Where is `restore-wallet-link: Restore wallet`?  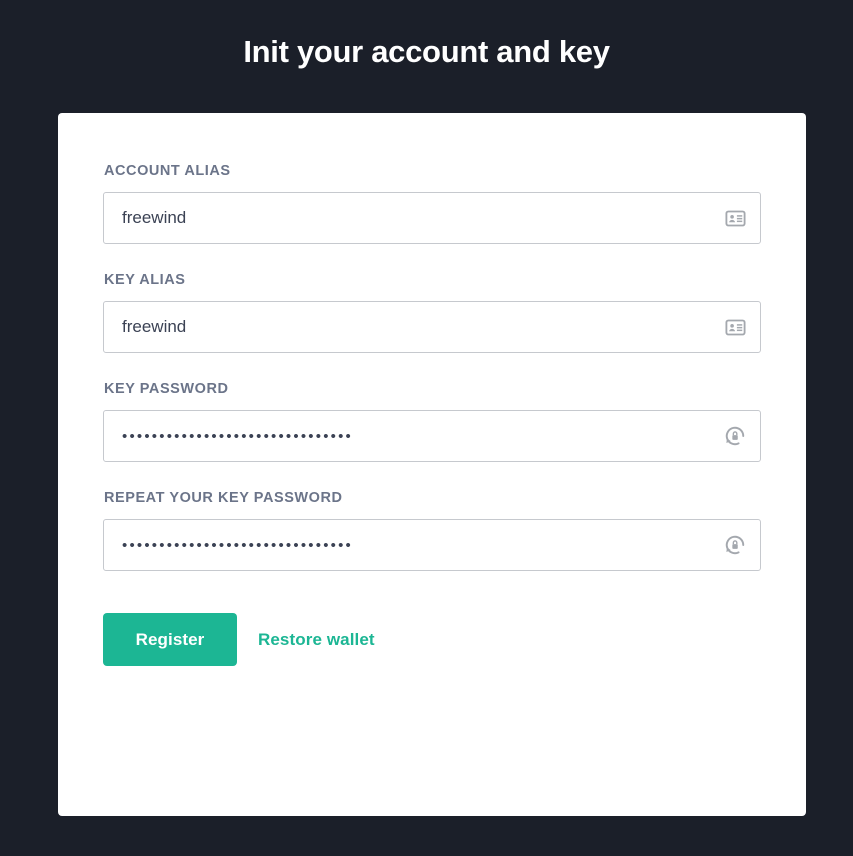
restore-wallet-link: Restore wallet is located at coordinates (316, 640).